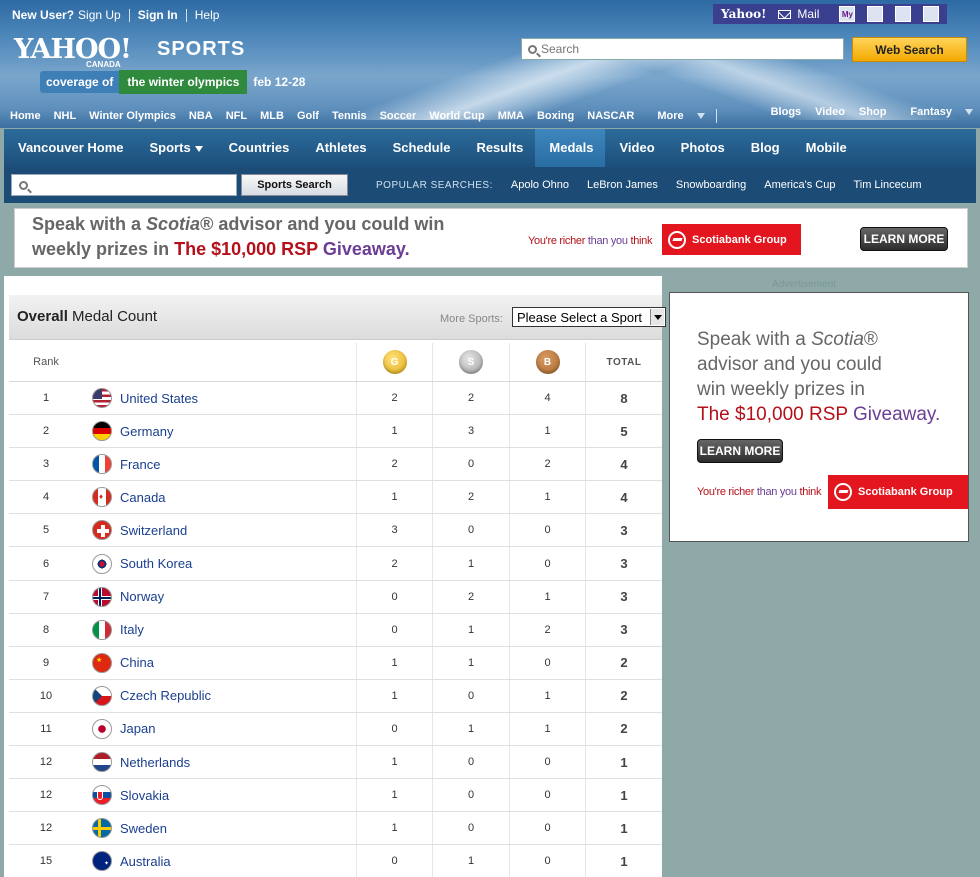 Image resolution: width=980 pixels, height=877 pixels. I want to click on ad-text: than you, so click(607, 241).